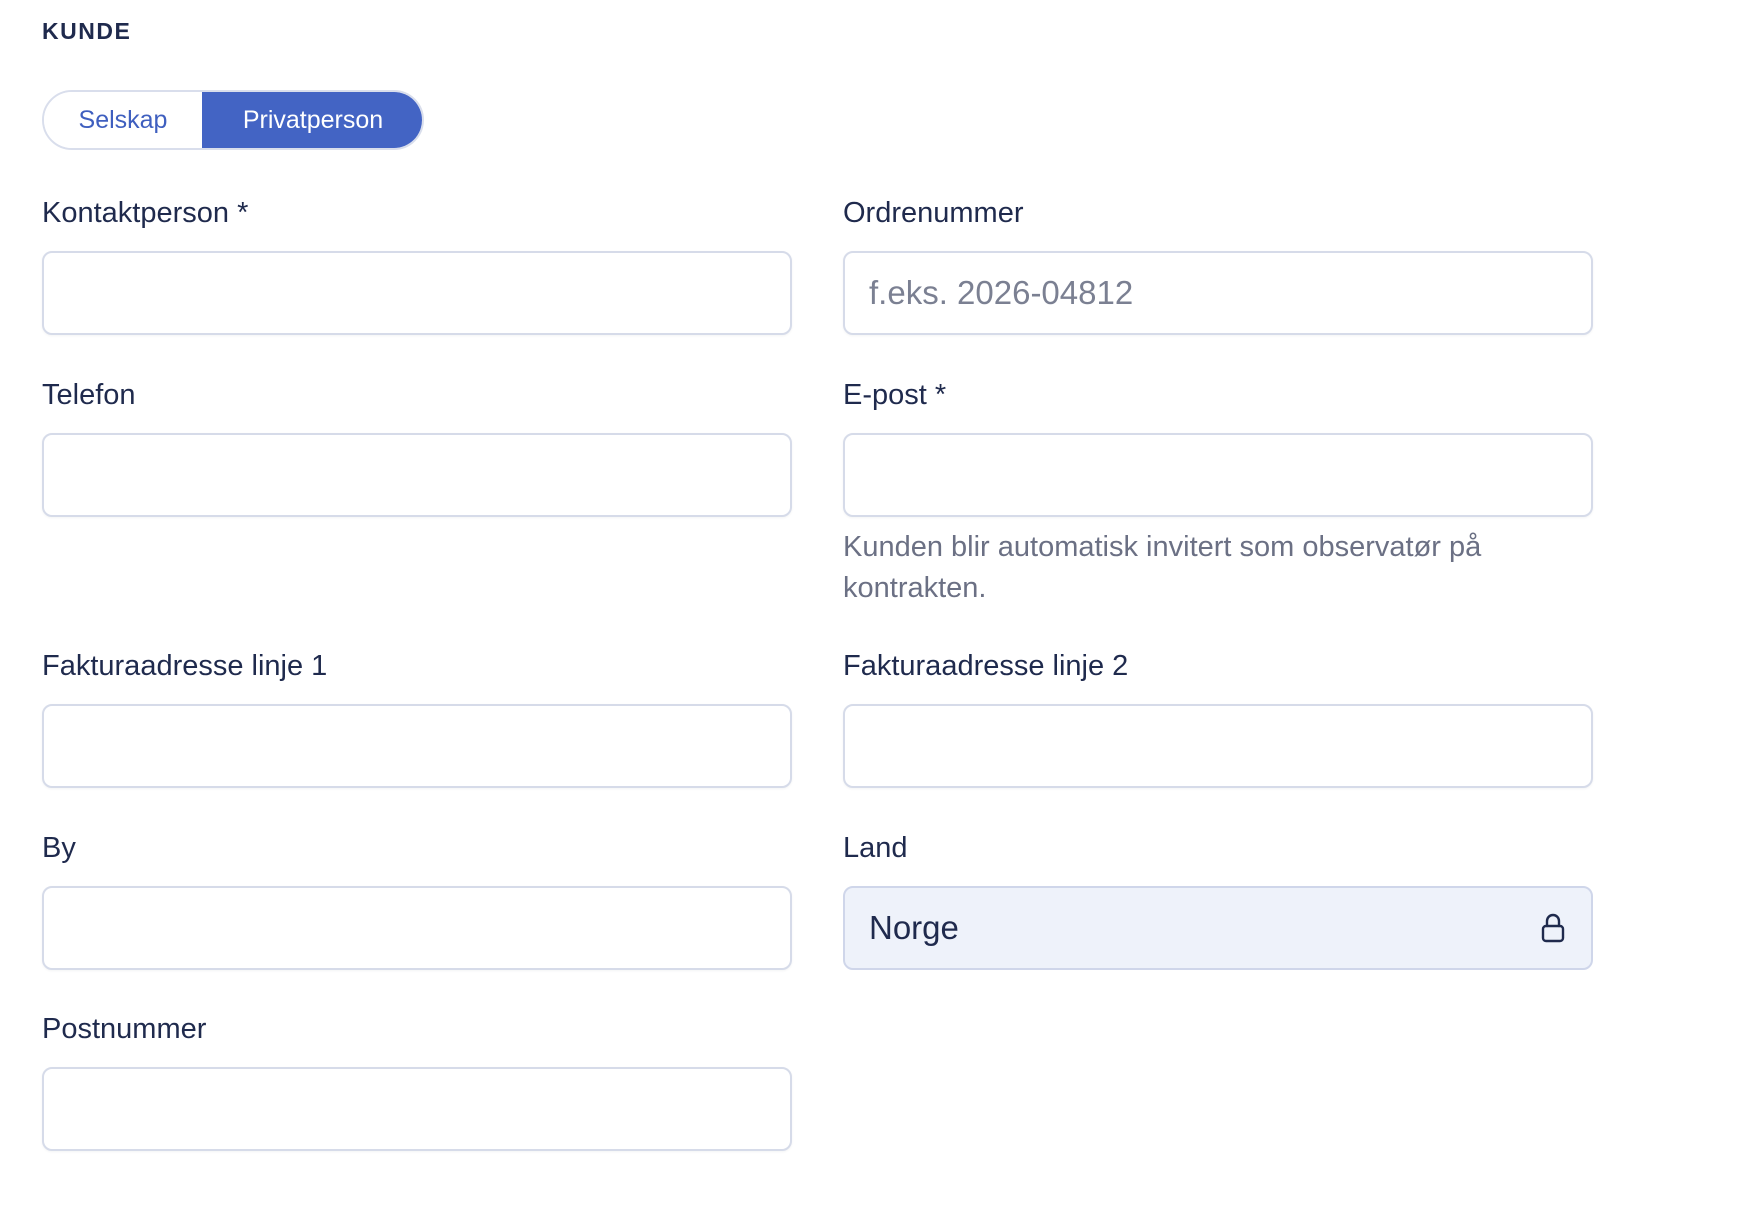 This screenshot has width=1752, height=1212. What do you see at coordinates (933, 213) in the screenshot?
I see `ordrenummer-label: Ordrenummer` at bounding box center [933, 213].